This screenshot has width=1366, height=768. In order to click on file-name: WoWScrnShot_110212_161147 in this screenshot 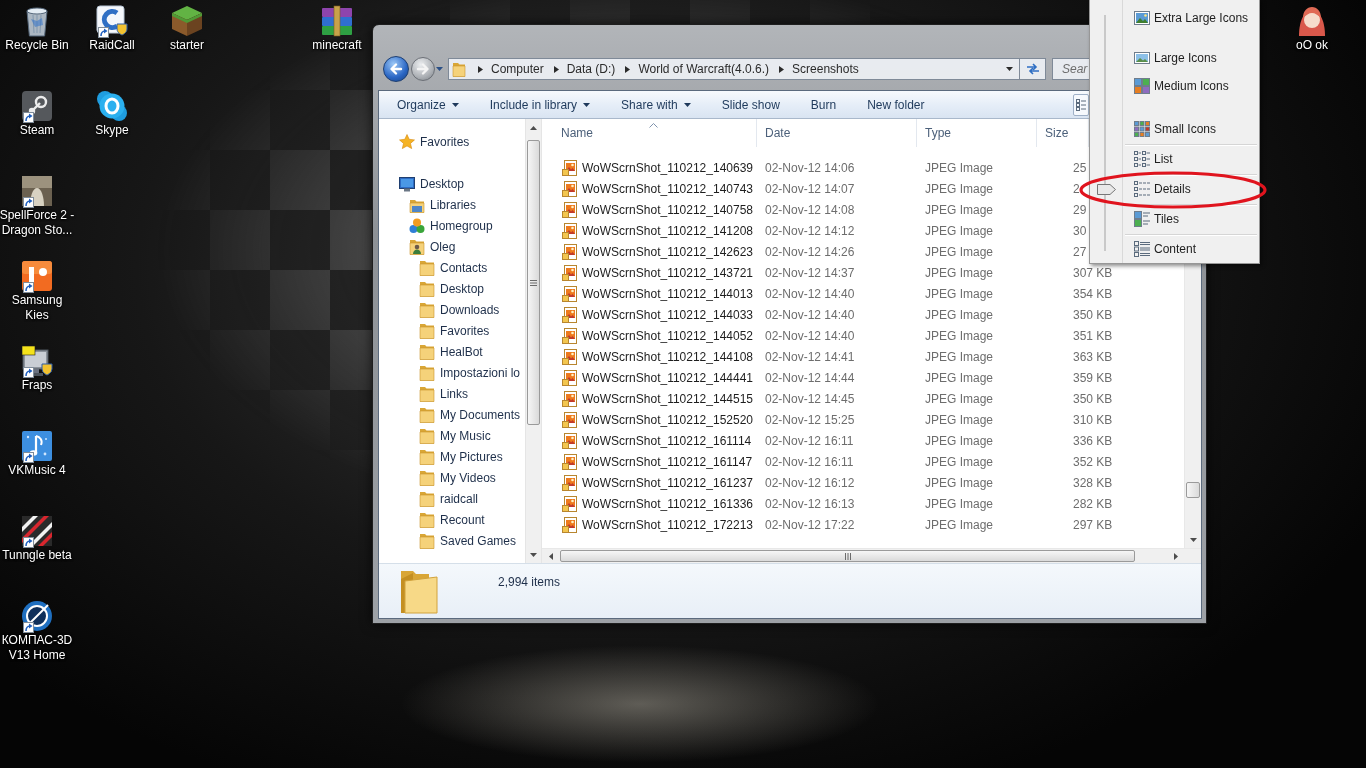, I will do `click(667, 461)`.